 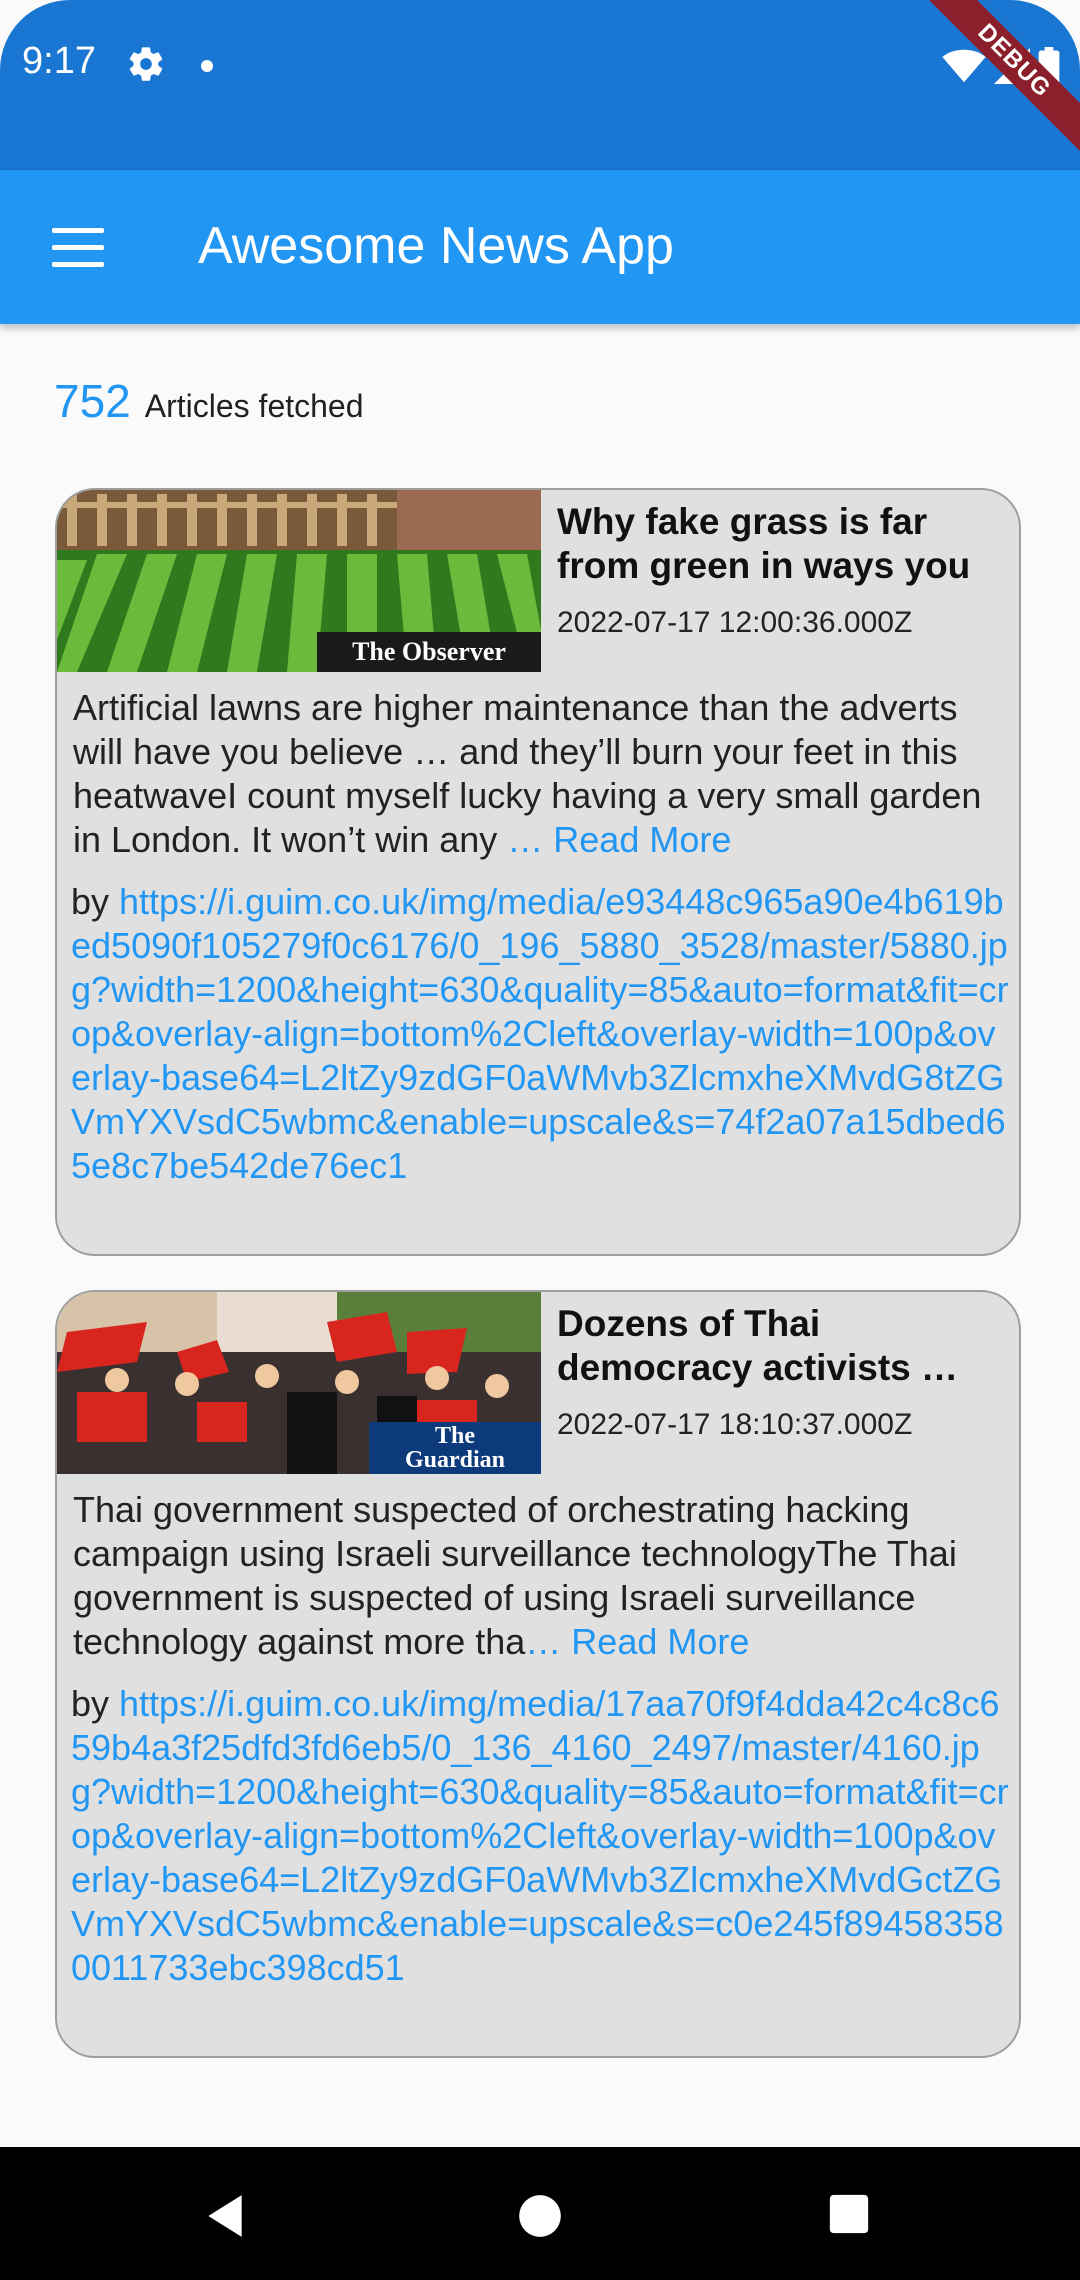 What do you see at coordinates (735, 1424) in the screenshot?
I see `article-date: 2022-07-17 18:10:37.000Z` at bounding box center [735, 1424].